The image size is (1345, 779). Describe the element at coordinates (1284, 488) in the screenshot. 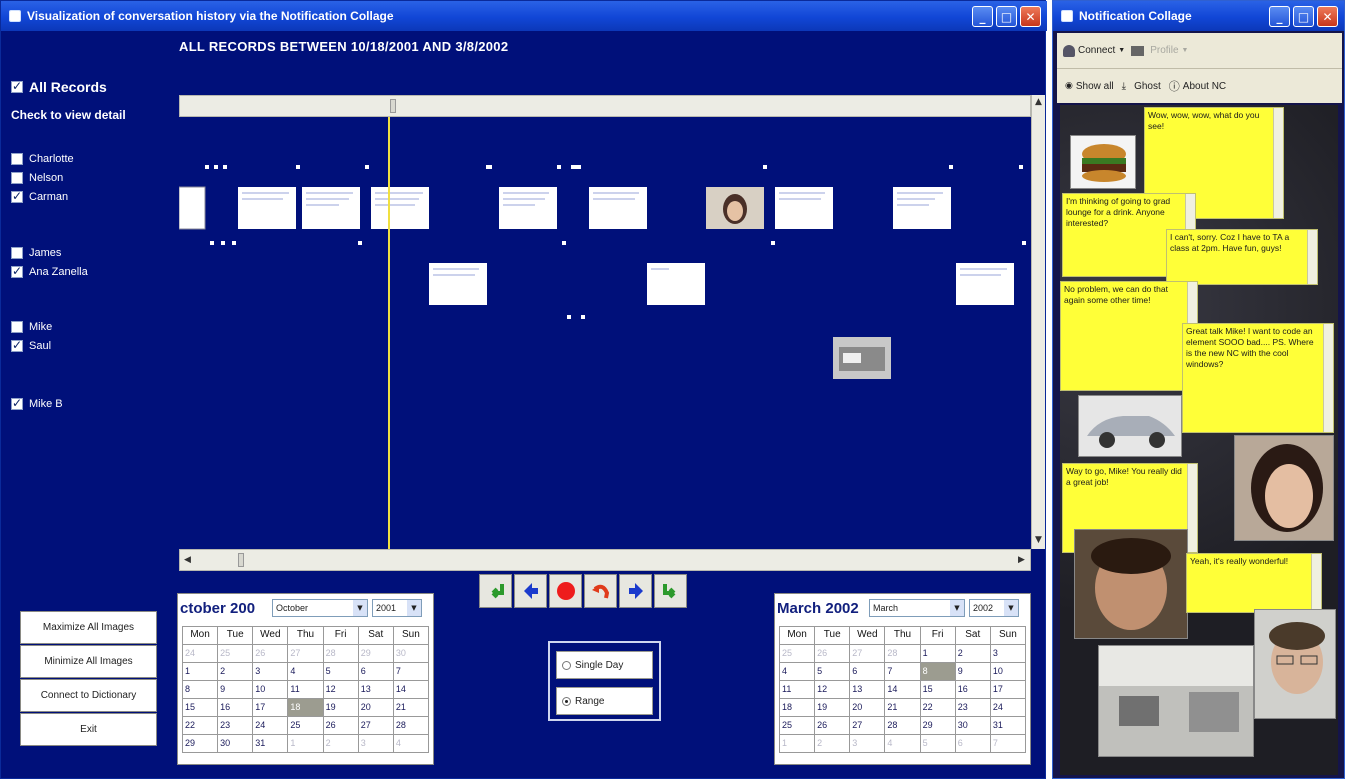

I see `woman-photo` at that location.